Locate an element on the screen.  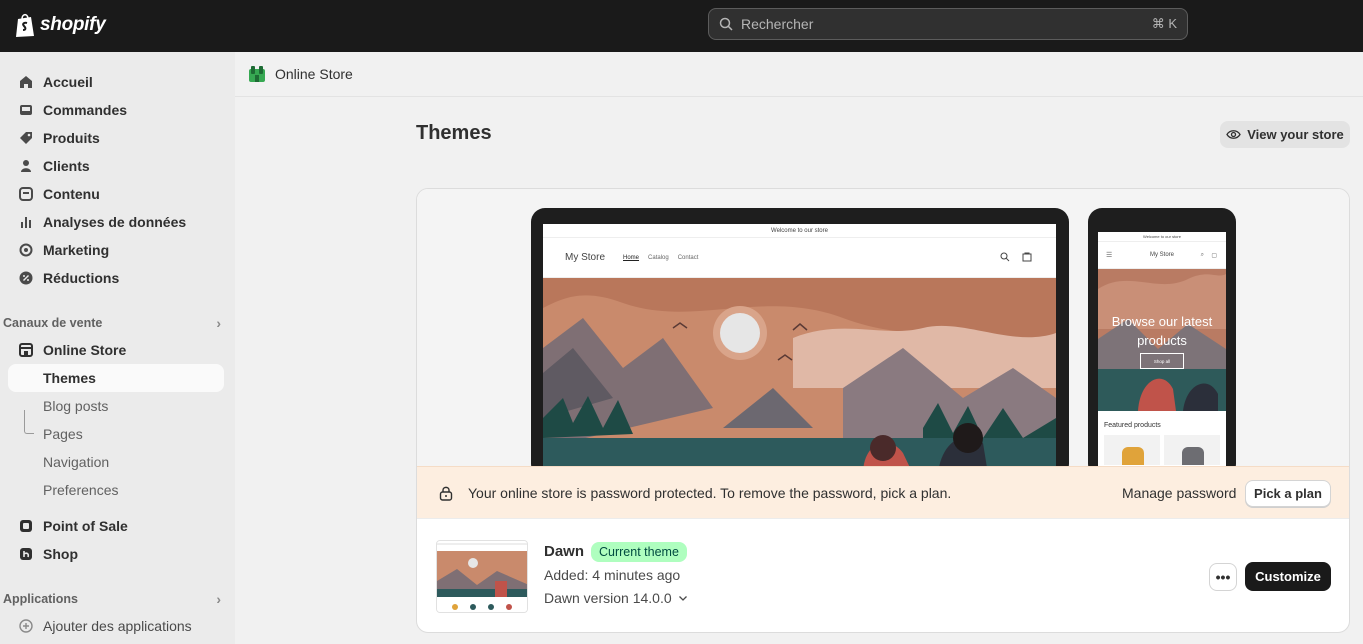
home-icon is located at coordinates (26, 82).